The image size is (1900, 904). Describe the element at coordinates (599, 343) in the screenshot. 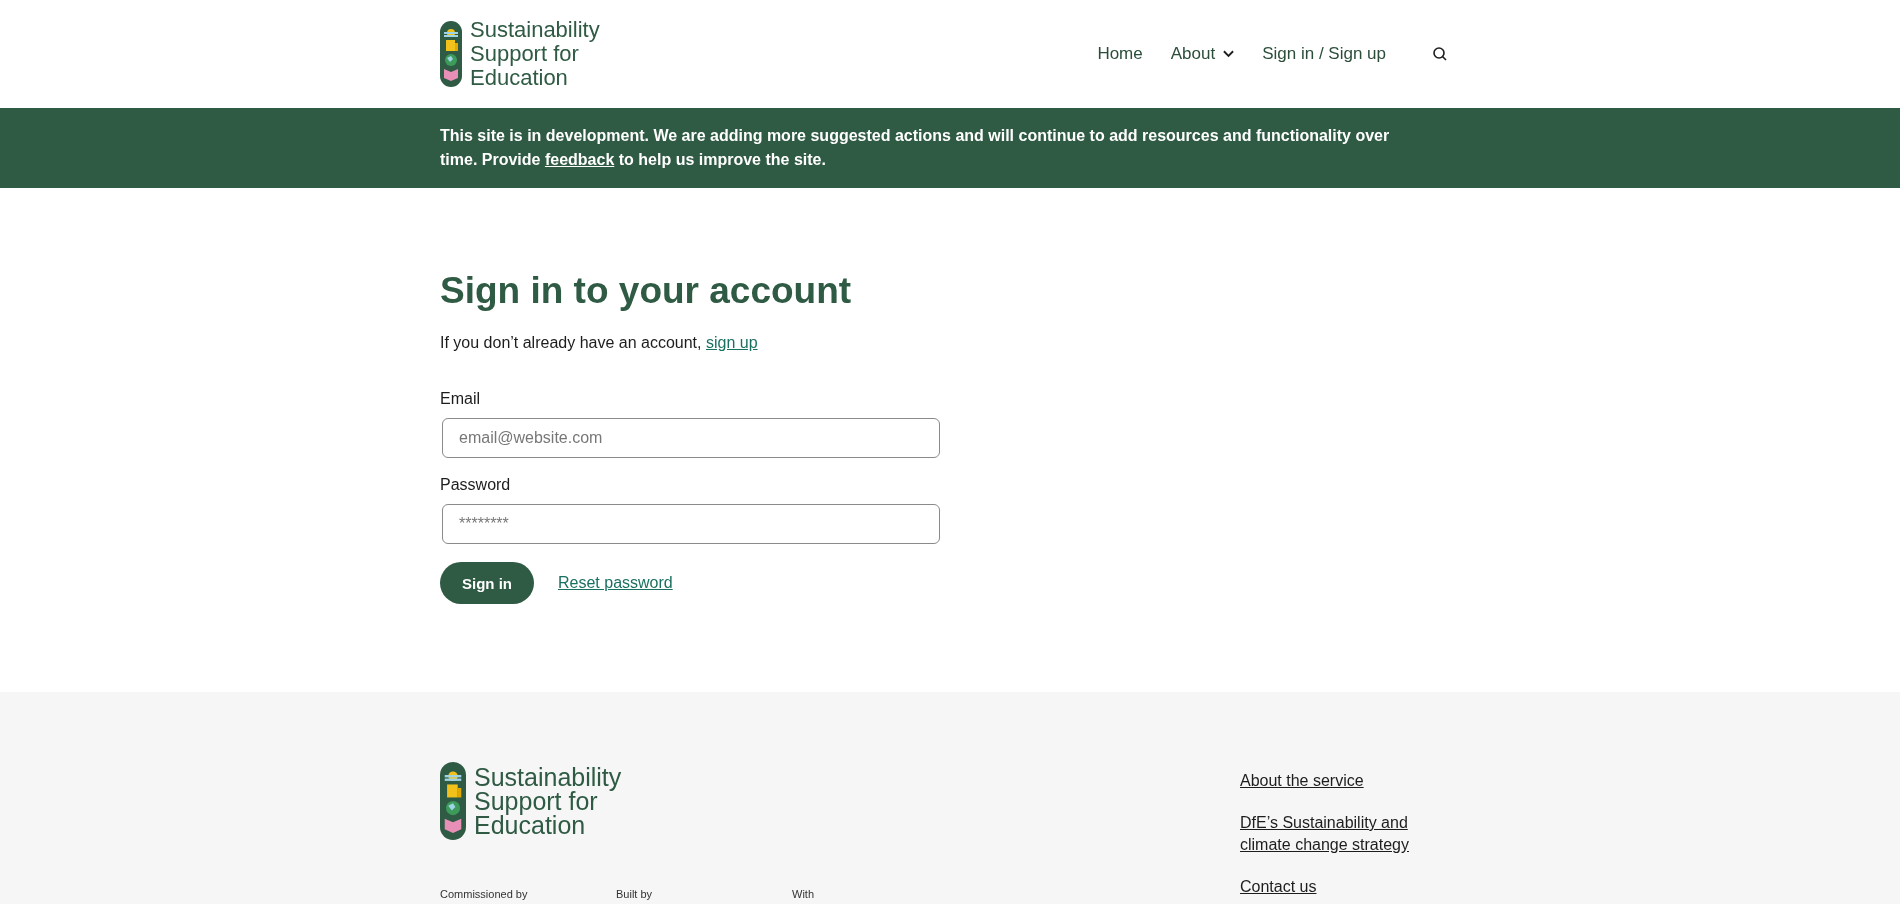

I see `intro-text: If you don’t already have an account, sign up` at that location.